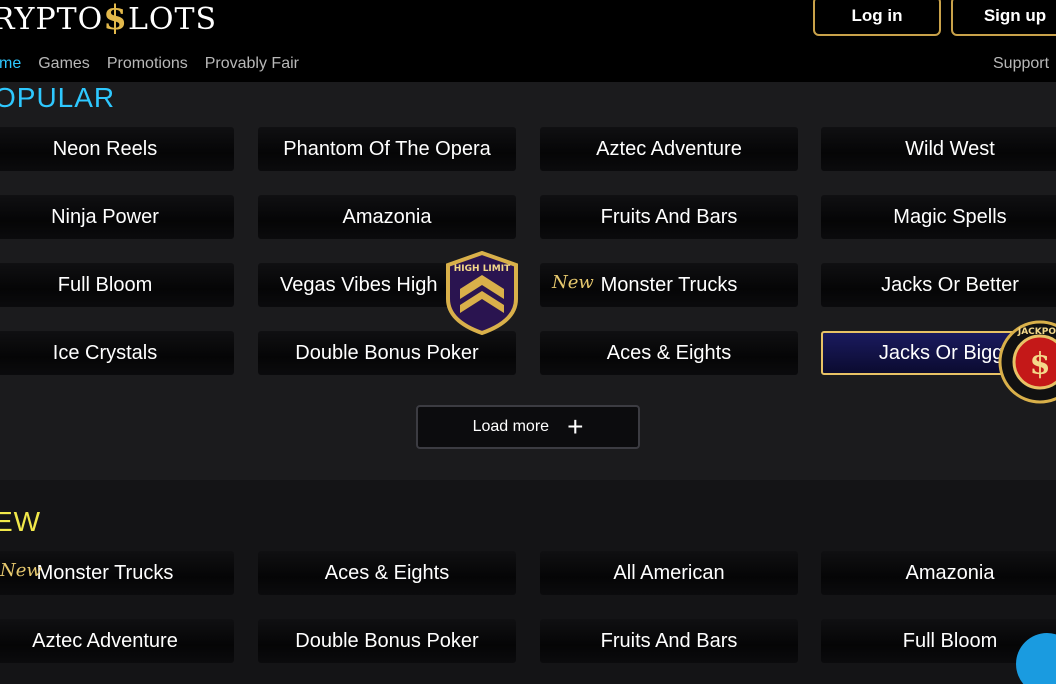 This screenshot has height=684, width=1056. What do you see at coordinates (511, 426) in the screenshot?
I see `load-more-label: Load more` at bounding box center [511, 426].